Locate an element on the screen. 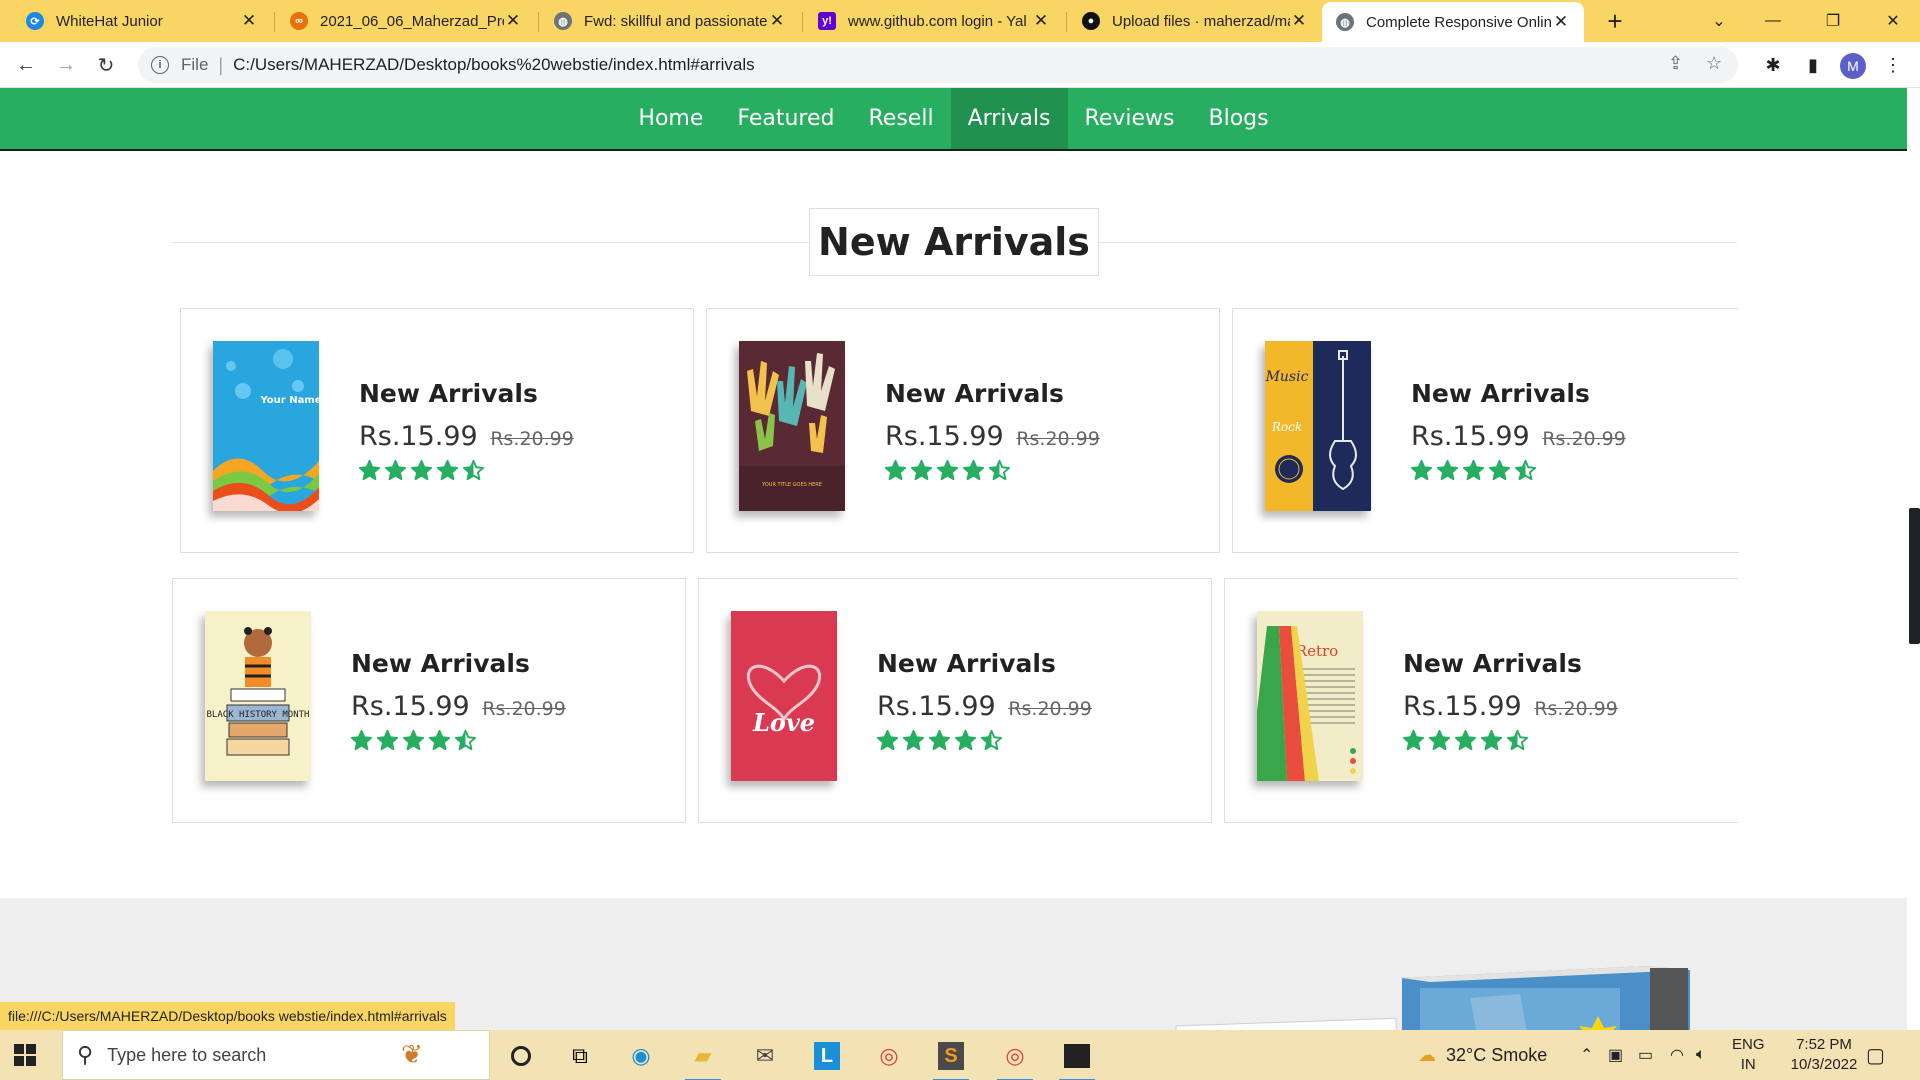 This screenshot has height=1080, width=1920. tab-fwd: ◍ Fwd: skillful and passionate ✕ is located at coordinates (670, 21).